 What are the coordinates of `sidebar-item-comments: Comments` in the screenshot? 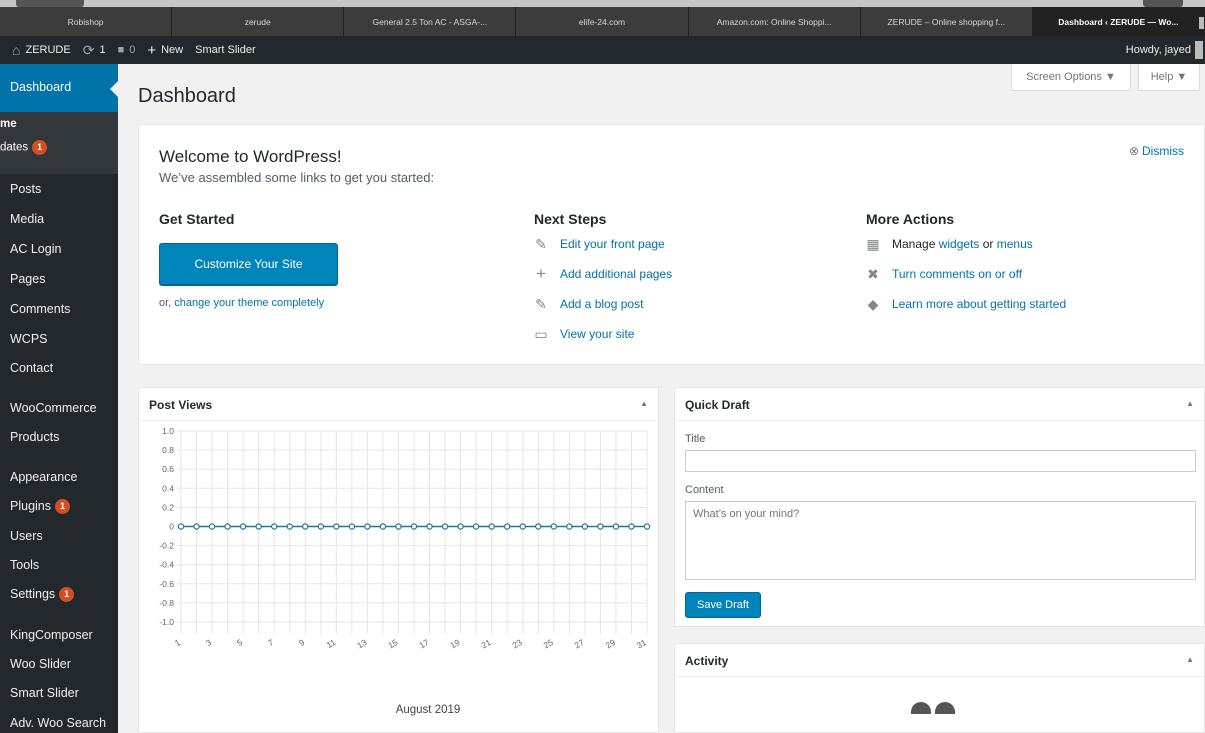 It's located at (40, 309).